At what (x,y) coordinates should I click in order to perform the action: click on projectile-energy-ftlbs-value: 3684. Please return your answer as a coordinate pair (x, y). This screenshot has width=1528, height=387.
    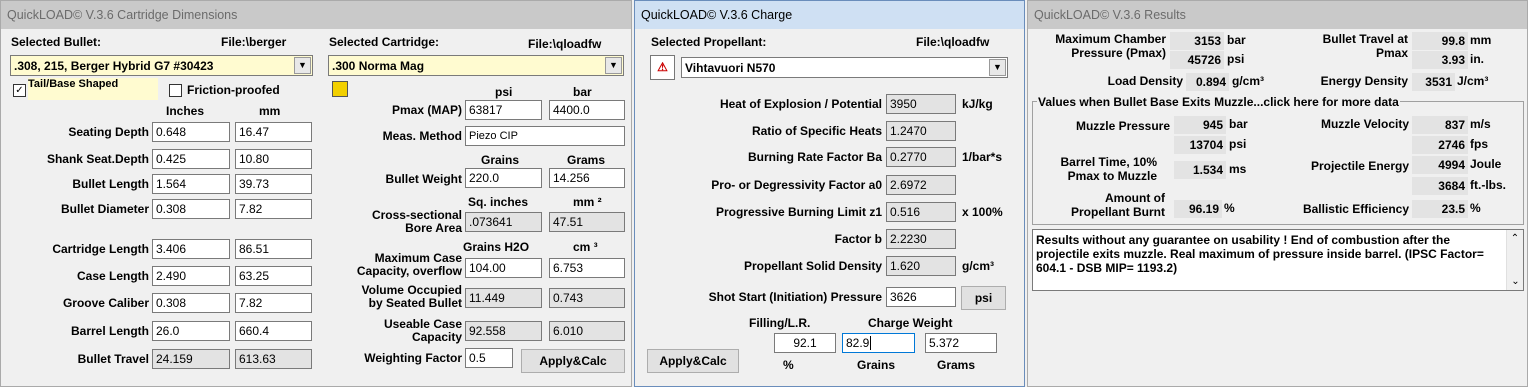
    Looking at the image, I should click on (1440, 186).